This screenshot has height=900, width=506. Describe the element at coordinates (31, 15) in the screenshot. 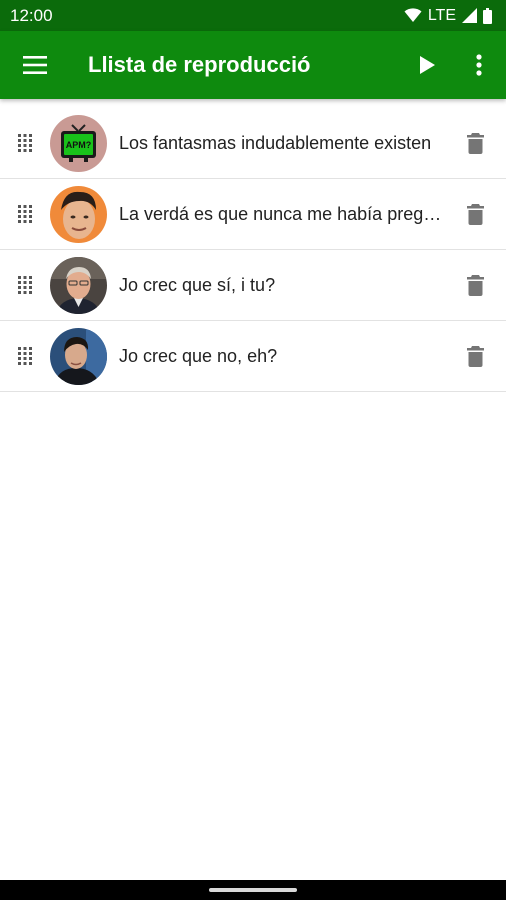

I see `status-time: 12:00` at that location.